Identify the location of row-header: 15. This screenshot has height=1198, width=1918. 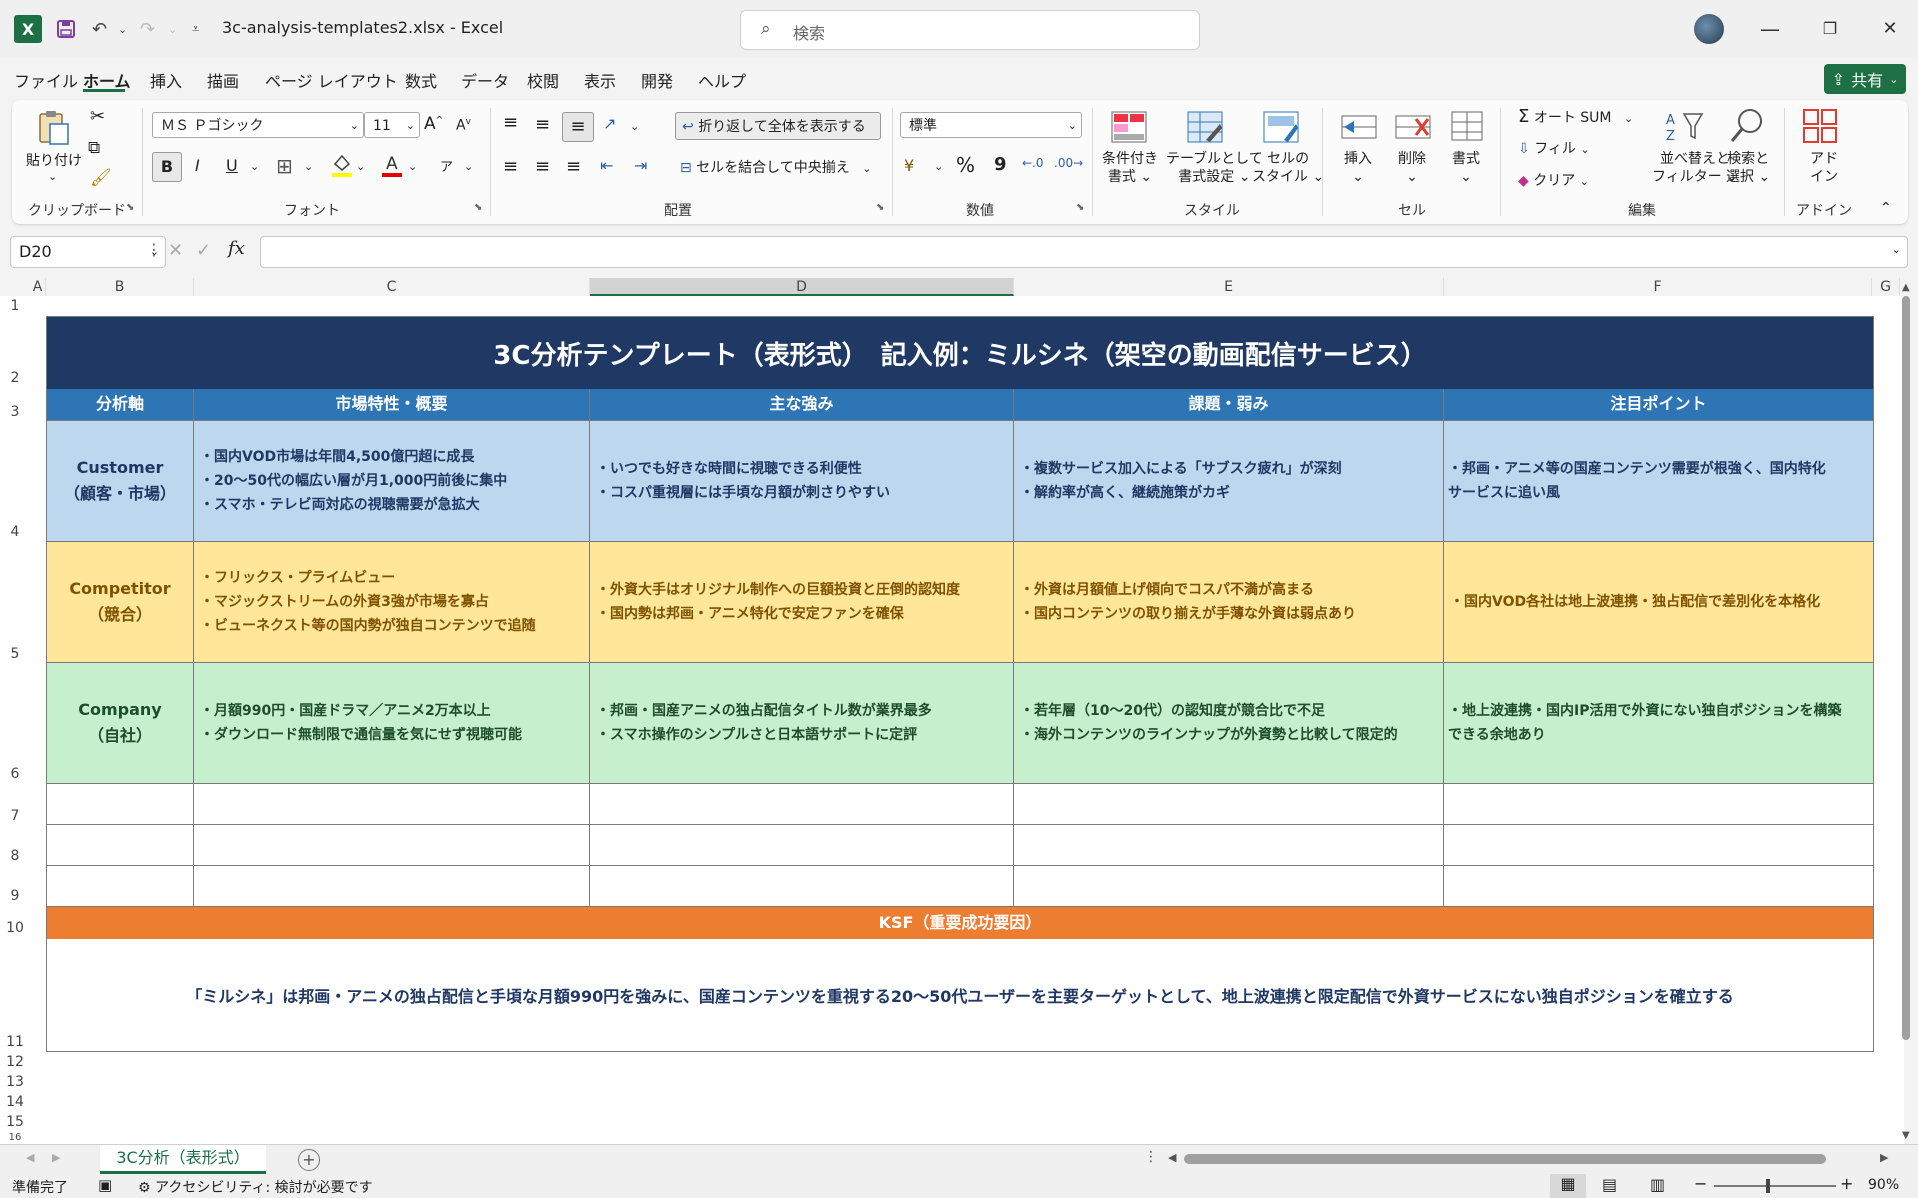
(15, 1122).